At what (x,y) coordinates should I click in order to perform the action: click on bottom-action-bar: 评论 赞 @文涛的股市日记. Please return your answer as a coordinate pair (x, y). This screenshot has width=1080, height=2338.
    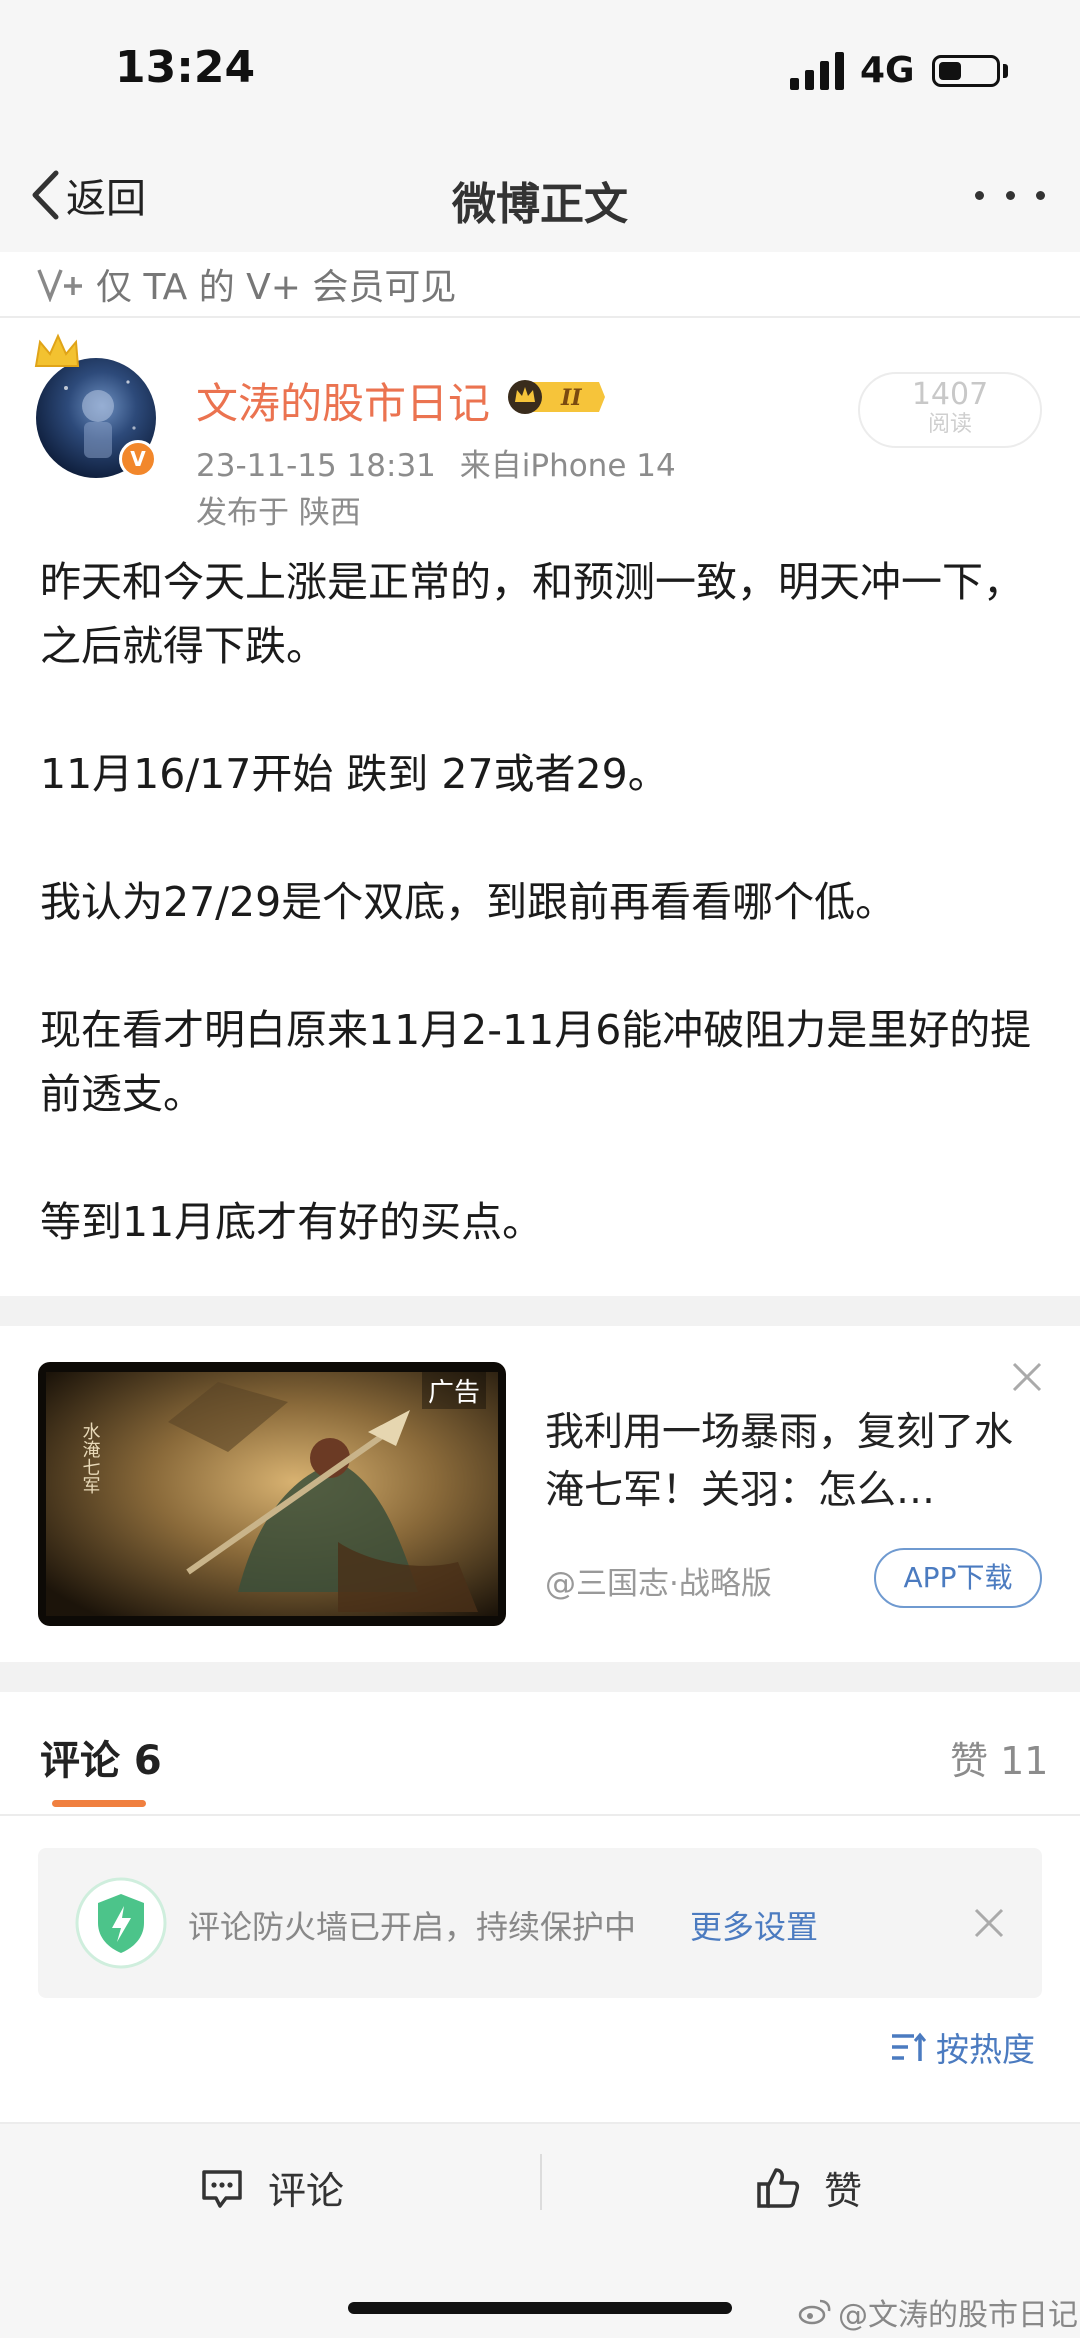
    Looking at the image, I should click on (540, 2230).